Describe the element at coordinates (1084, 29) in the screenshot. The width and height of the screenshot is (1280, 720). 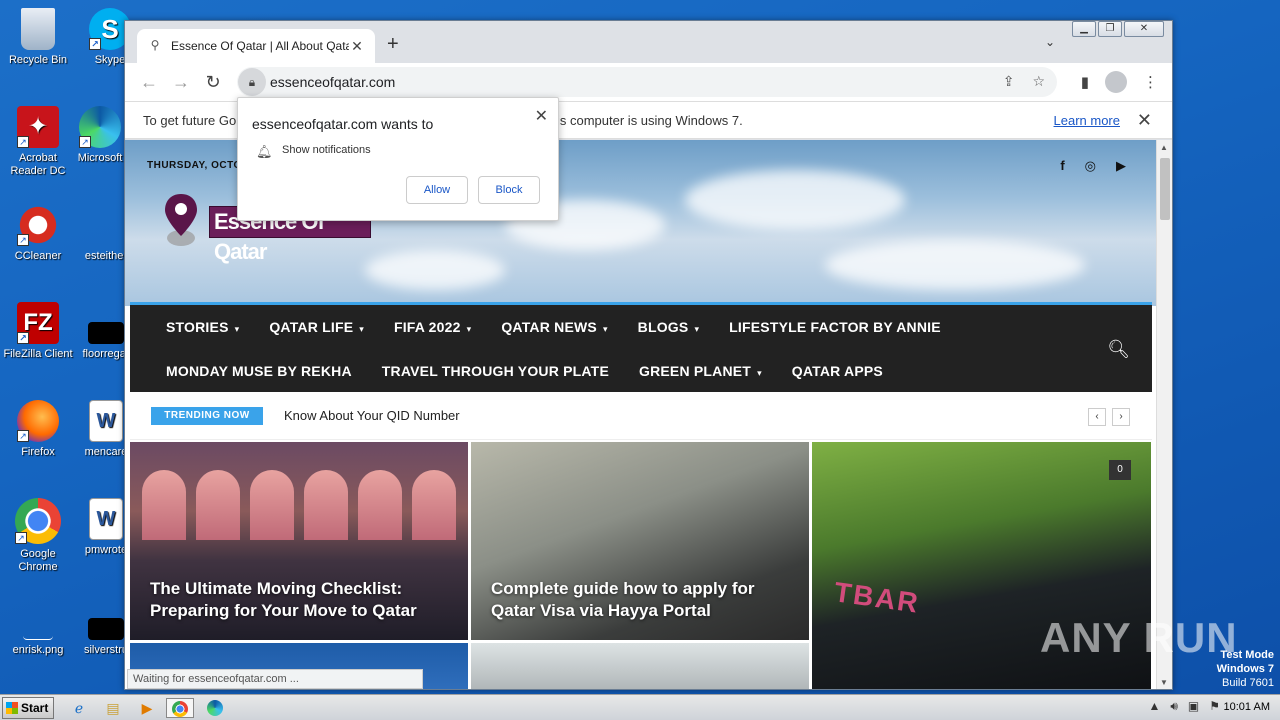
I see `minimize-button: ▁` at that location.